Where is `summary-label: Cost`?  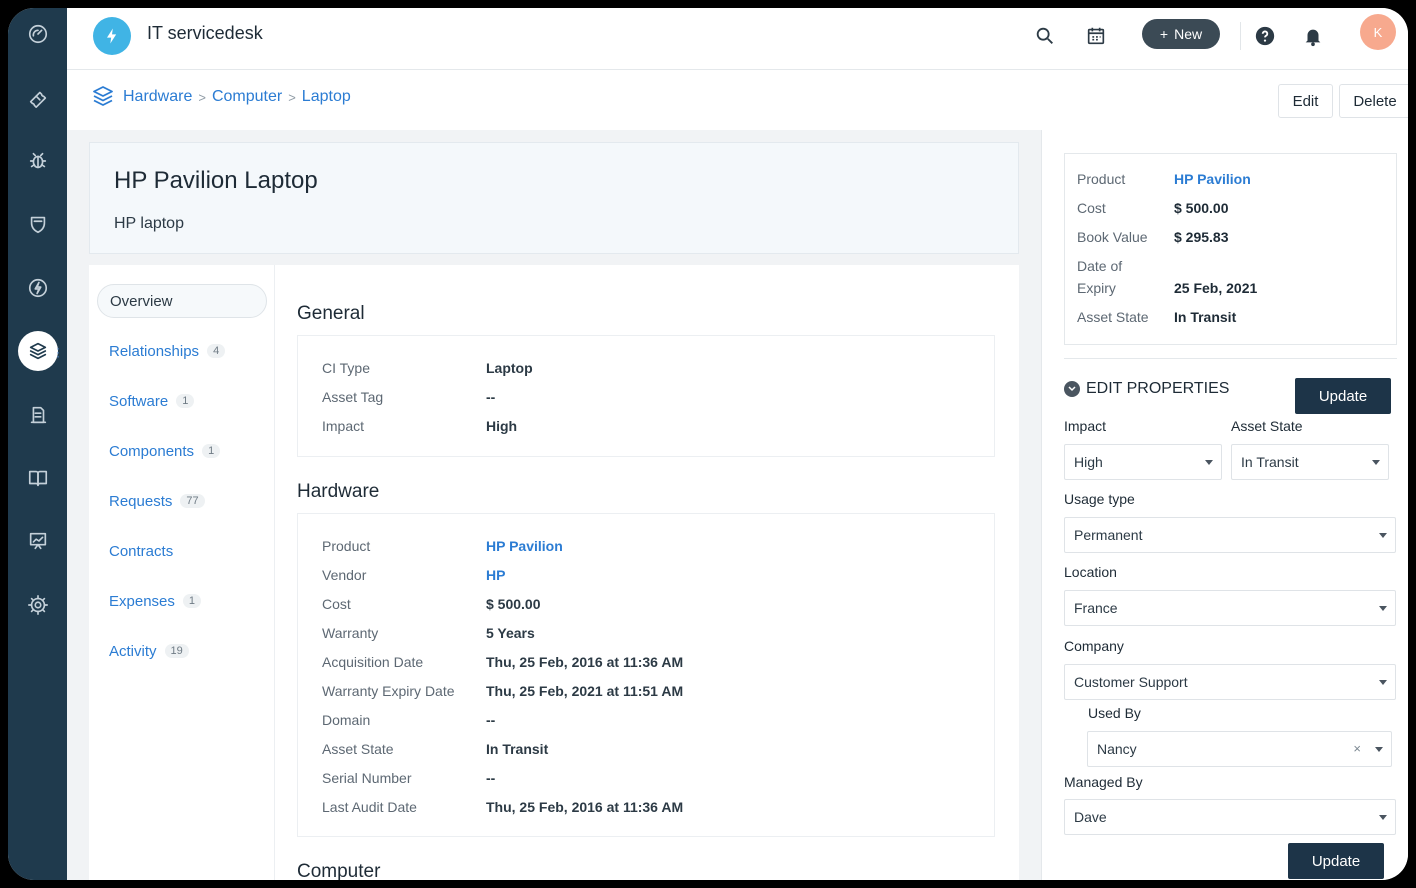 summary-label: Cost is located at coordinates (1091, 208).